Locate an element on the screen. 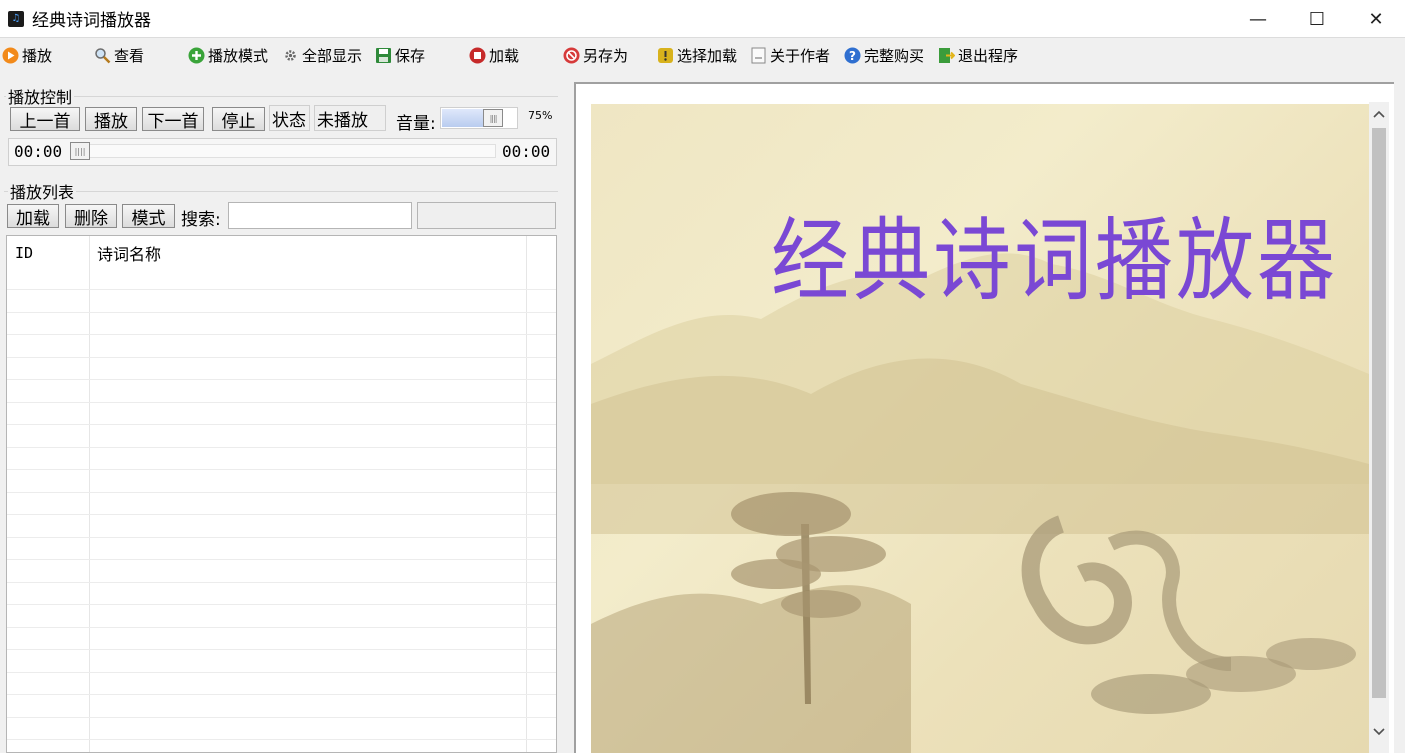 This screenshot has height=753, width=1405. minimize-button: — is located at coordinates (1258, 19).